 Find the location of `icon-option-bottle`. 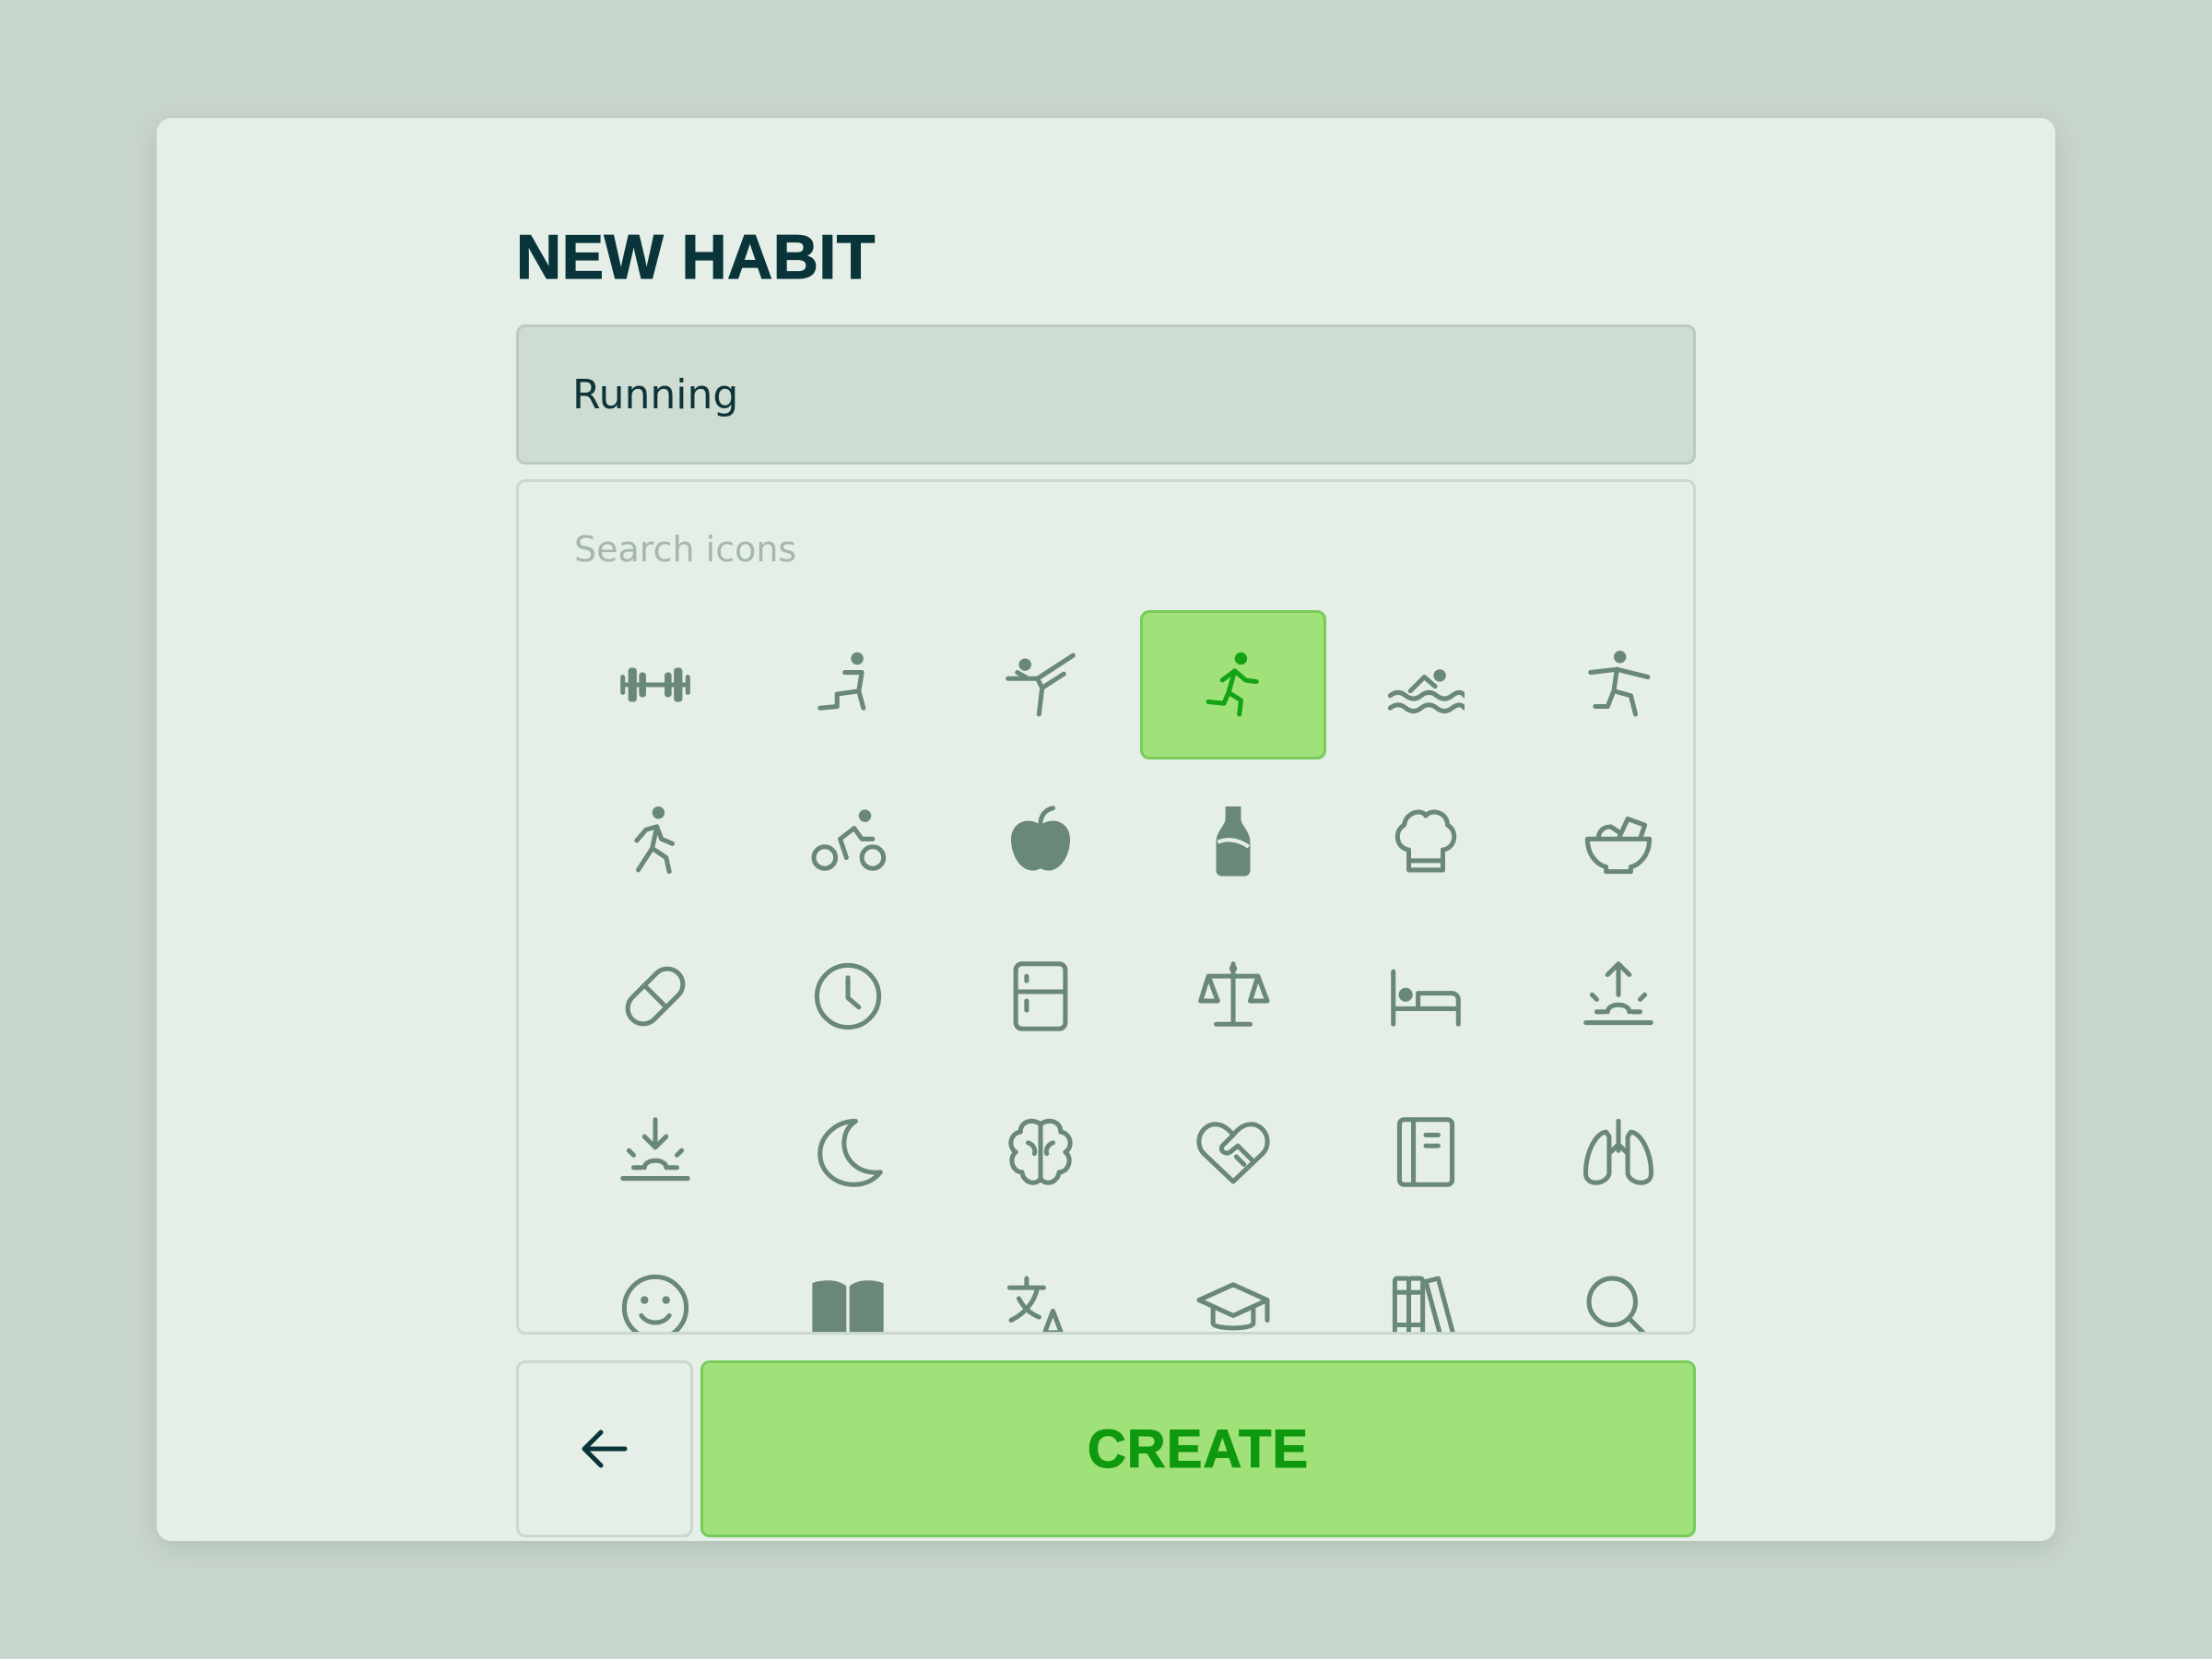

icon-option-bottle is located at coordinates (1233, 840).